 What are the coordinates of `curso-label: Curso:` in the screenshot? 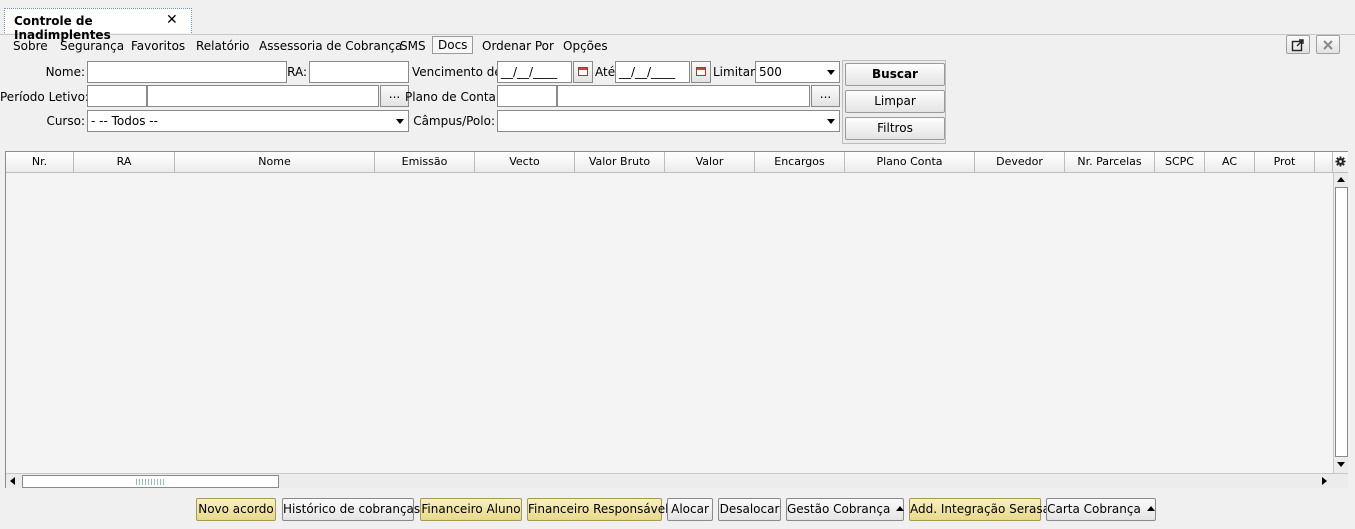 It's located at (65, 121).